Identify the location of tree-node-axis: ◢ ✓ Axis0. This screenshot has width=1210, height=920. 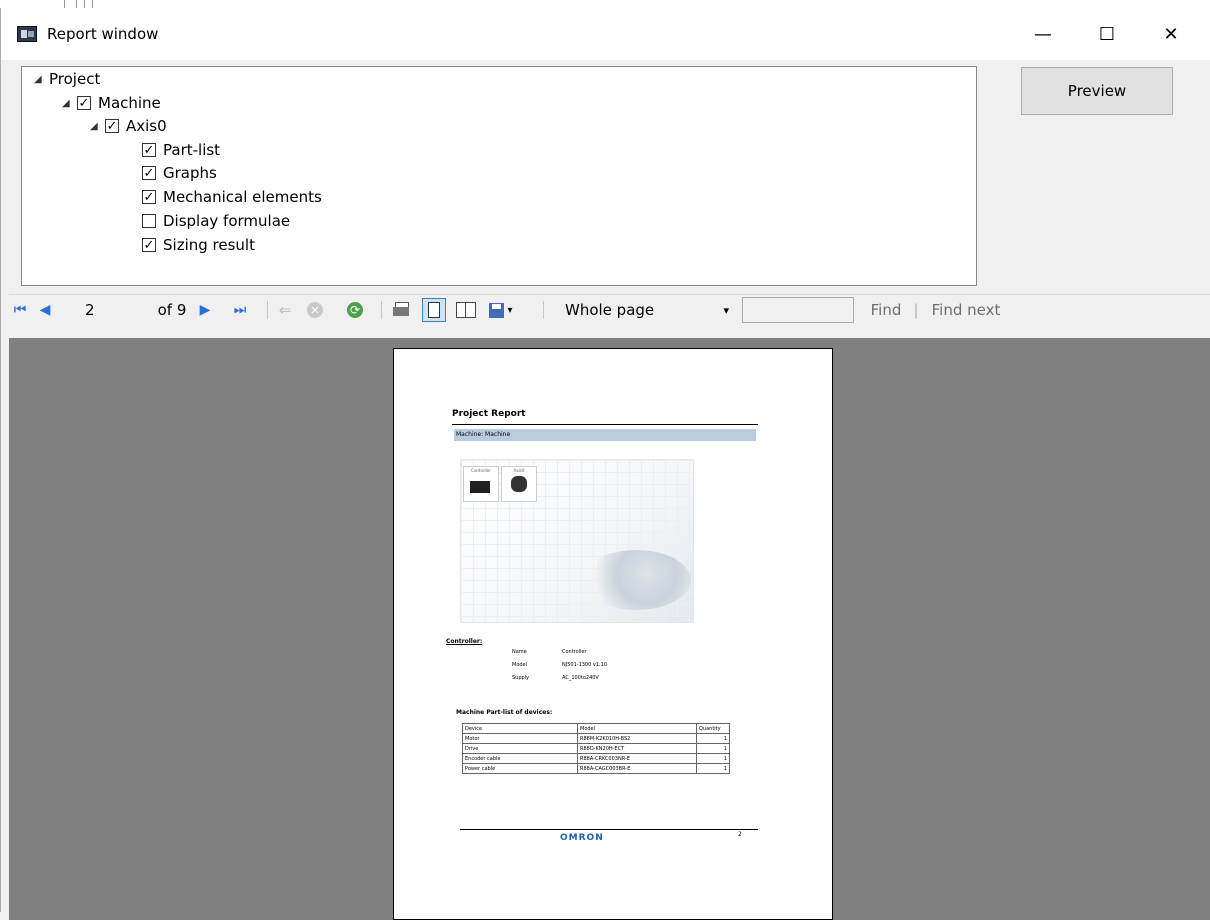
(128, 126).